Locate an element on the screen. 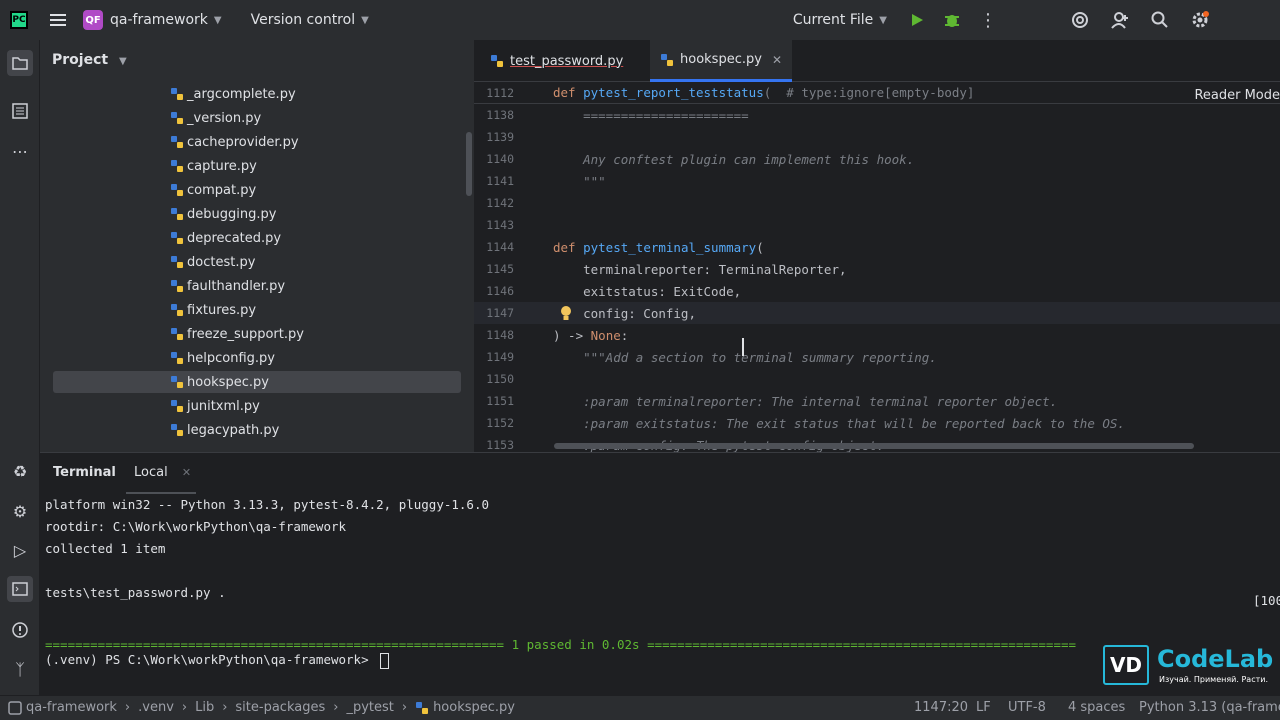 The width and height of the screenshot is (1280, 720). project-switcher: QF qa-framework ▼ is located at coordinates (144, 20).